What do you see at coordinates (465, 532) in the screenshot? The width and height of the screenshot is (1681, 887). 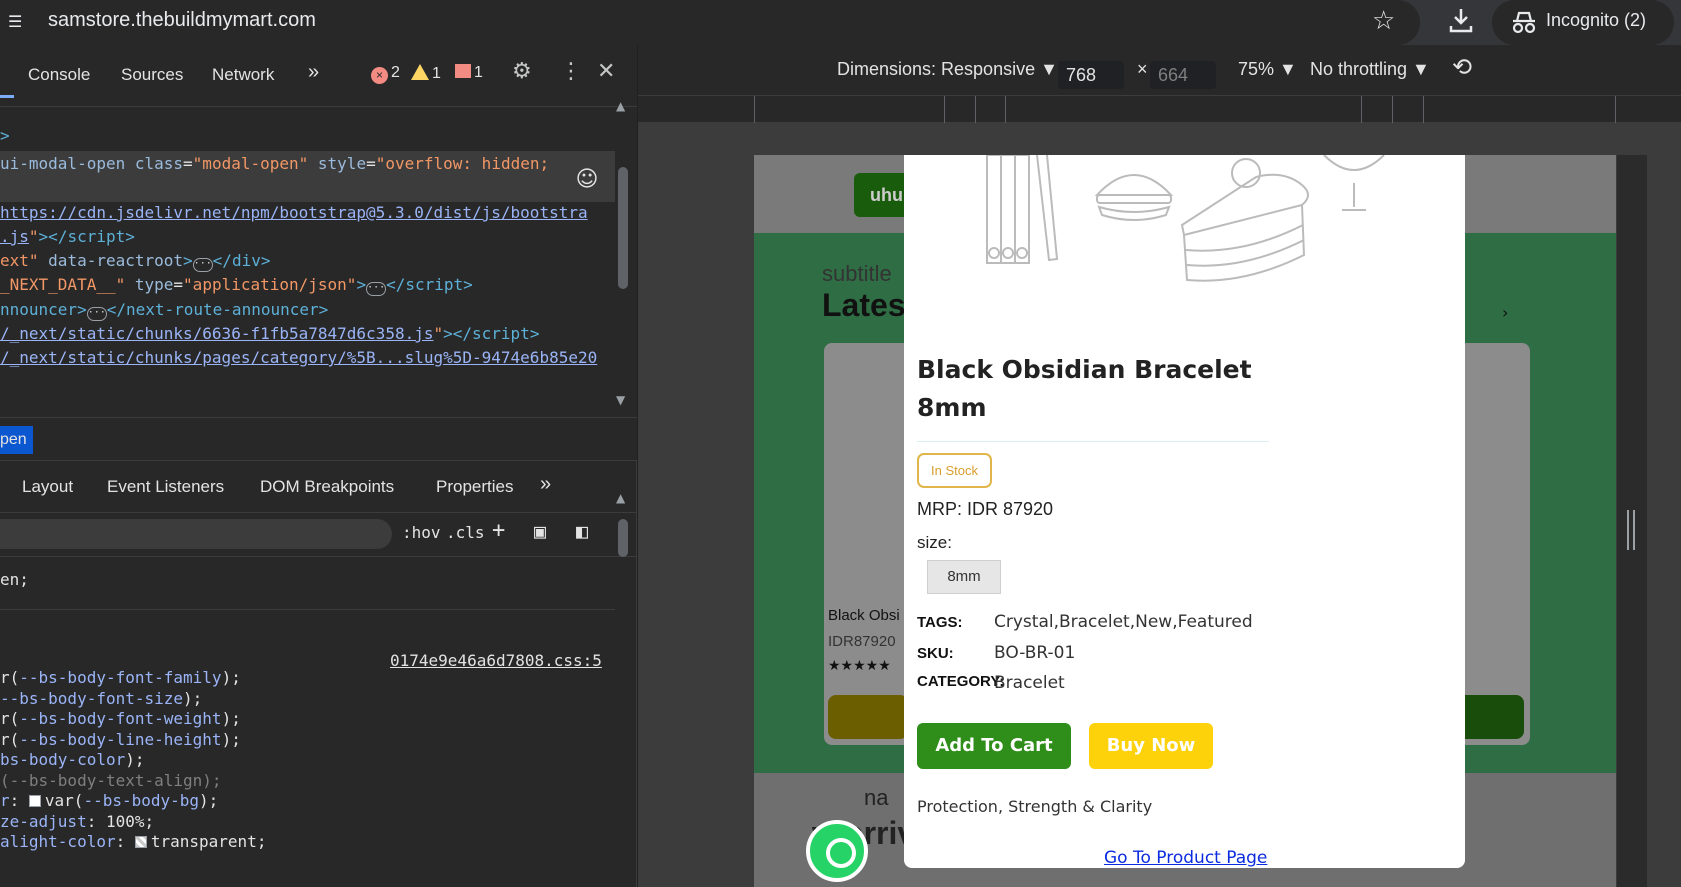 I see `cls-button: .cls` at bounding box center [465, 532].